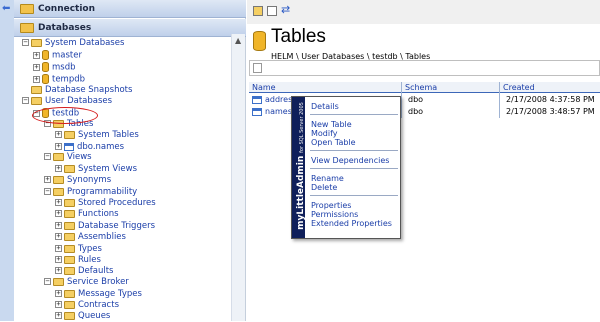  I want to click on tree-item: + master, so click(57, 55).